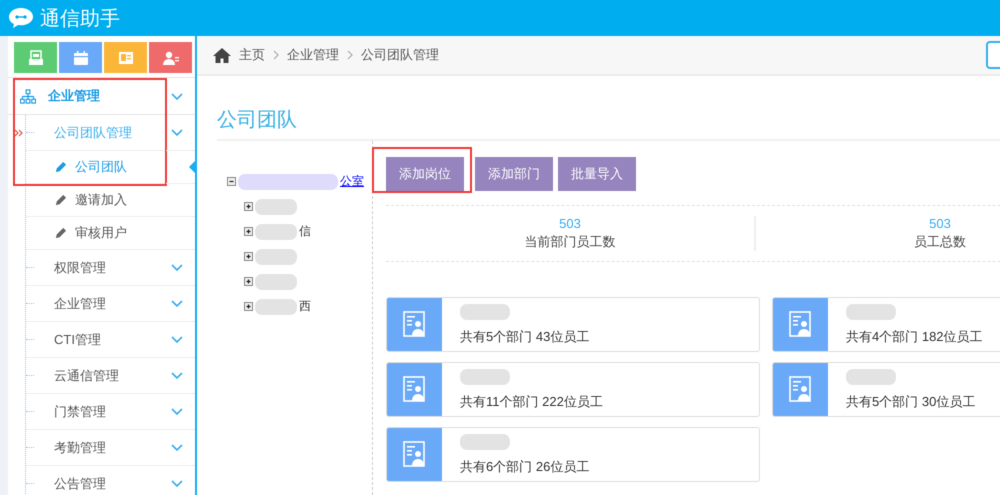 This screenshot has height=495, width=1000. I want to click on menu-item: 门禁管理, so click(110, 412).